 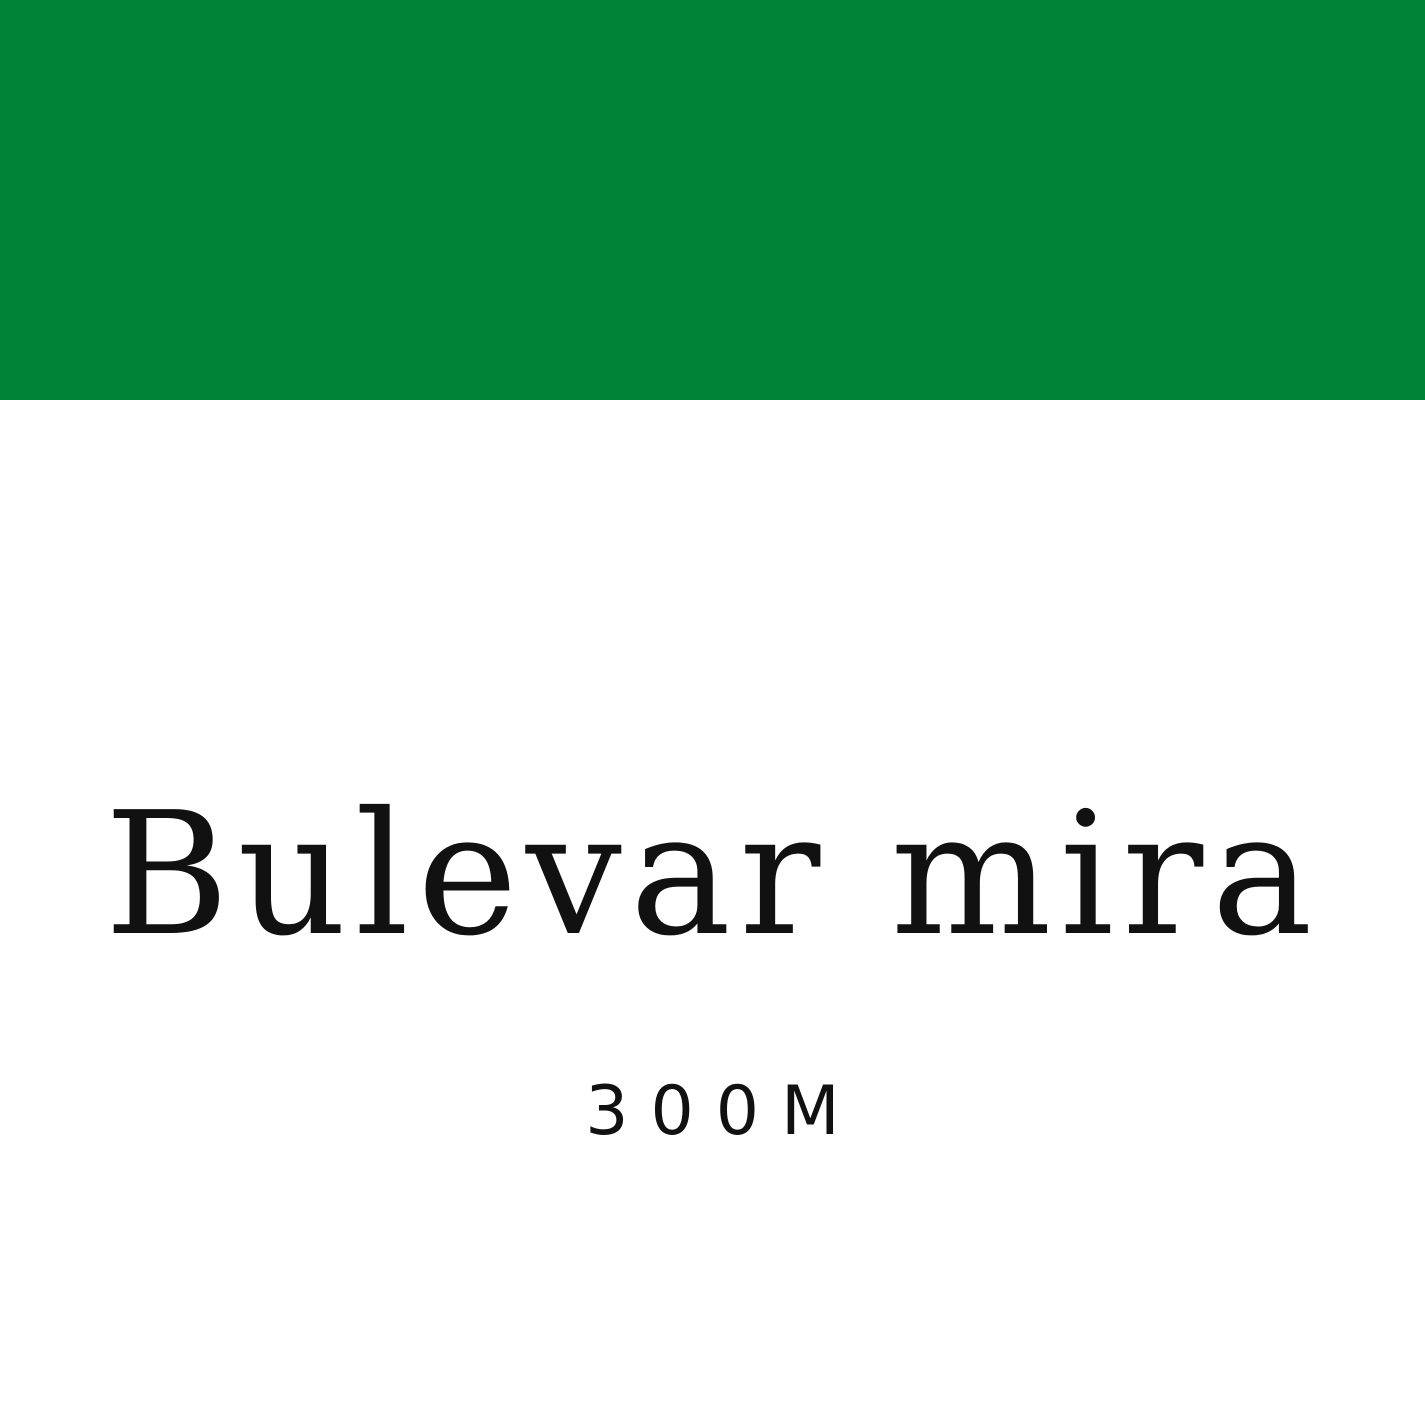 What do you see at coordinates (723, 1111) in the screenshot?
I see `distance-label: 300M` at bounding box center [723, 1111].